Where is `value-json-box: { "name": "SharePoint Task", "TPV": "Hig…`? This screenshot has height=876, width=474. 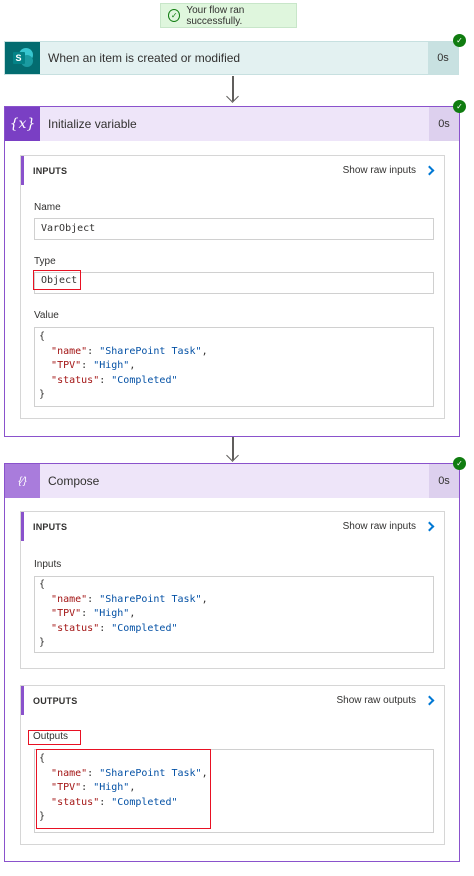 value-json-box: { "name": "SharePoint Task", "TPV": "Hig… is located at coordinates (234, 367).